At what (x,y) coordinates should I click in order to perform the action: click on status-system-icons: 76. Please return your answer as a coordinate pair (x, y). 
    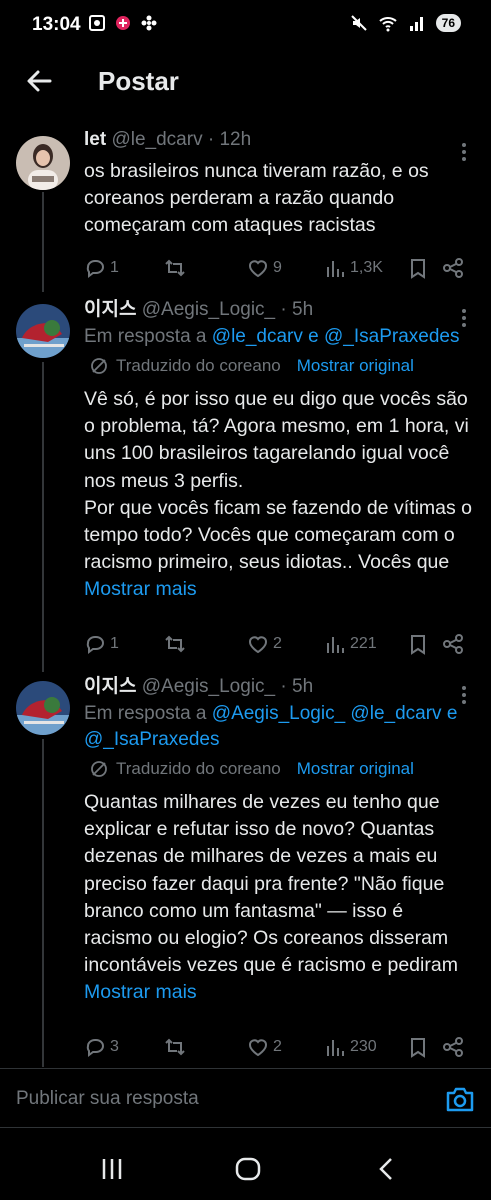
    Looking at the image, I should click on (405, 23).